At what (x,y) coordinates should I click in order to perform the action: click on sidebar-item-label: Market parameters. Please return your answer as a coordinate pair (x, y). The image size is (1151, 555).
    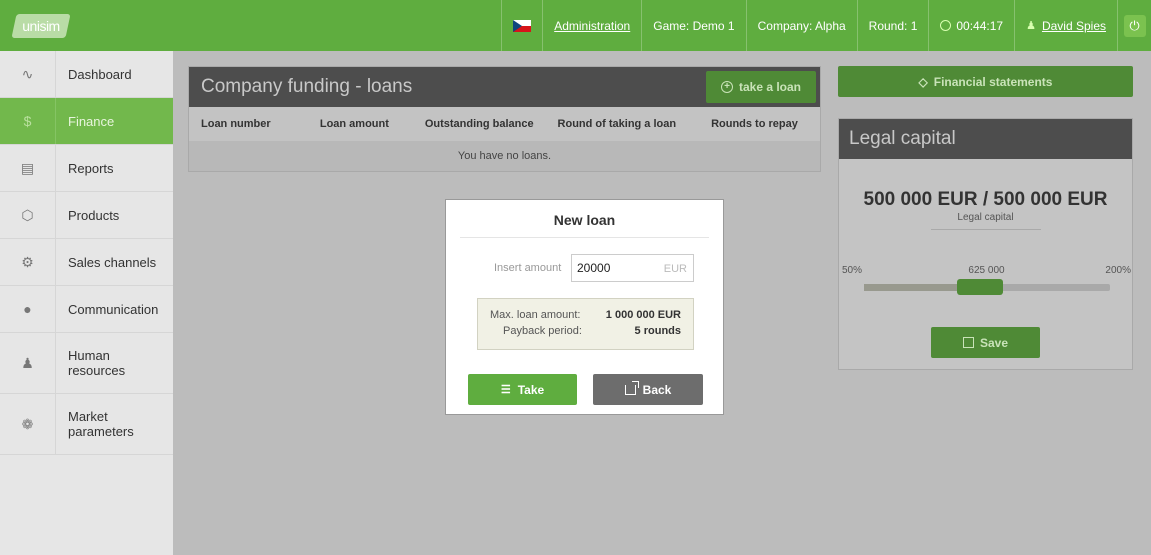
    Looking at the image, I should click on (101, 424).